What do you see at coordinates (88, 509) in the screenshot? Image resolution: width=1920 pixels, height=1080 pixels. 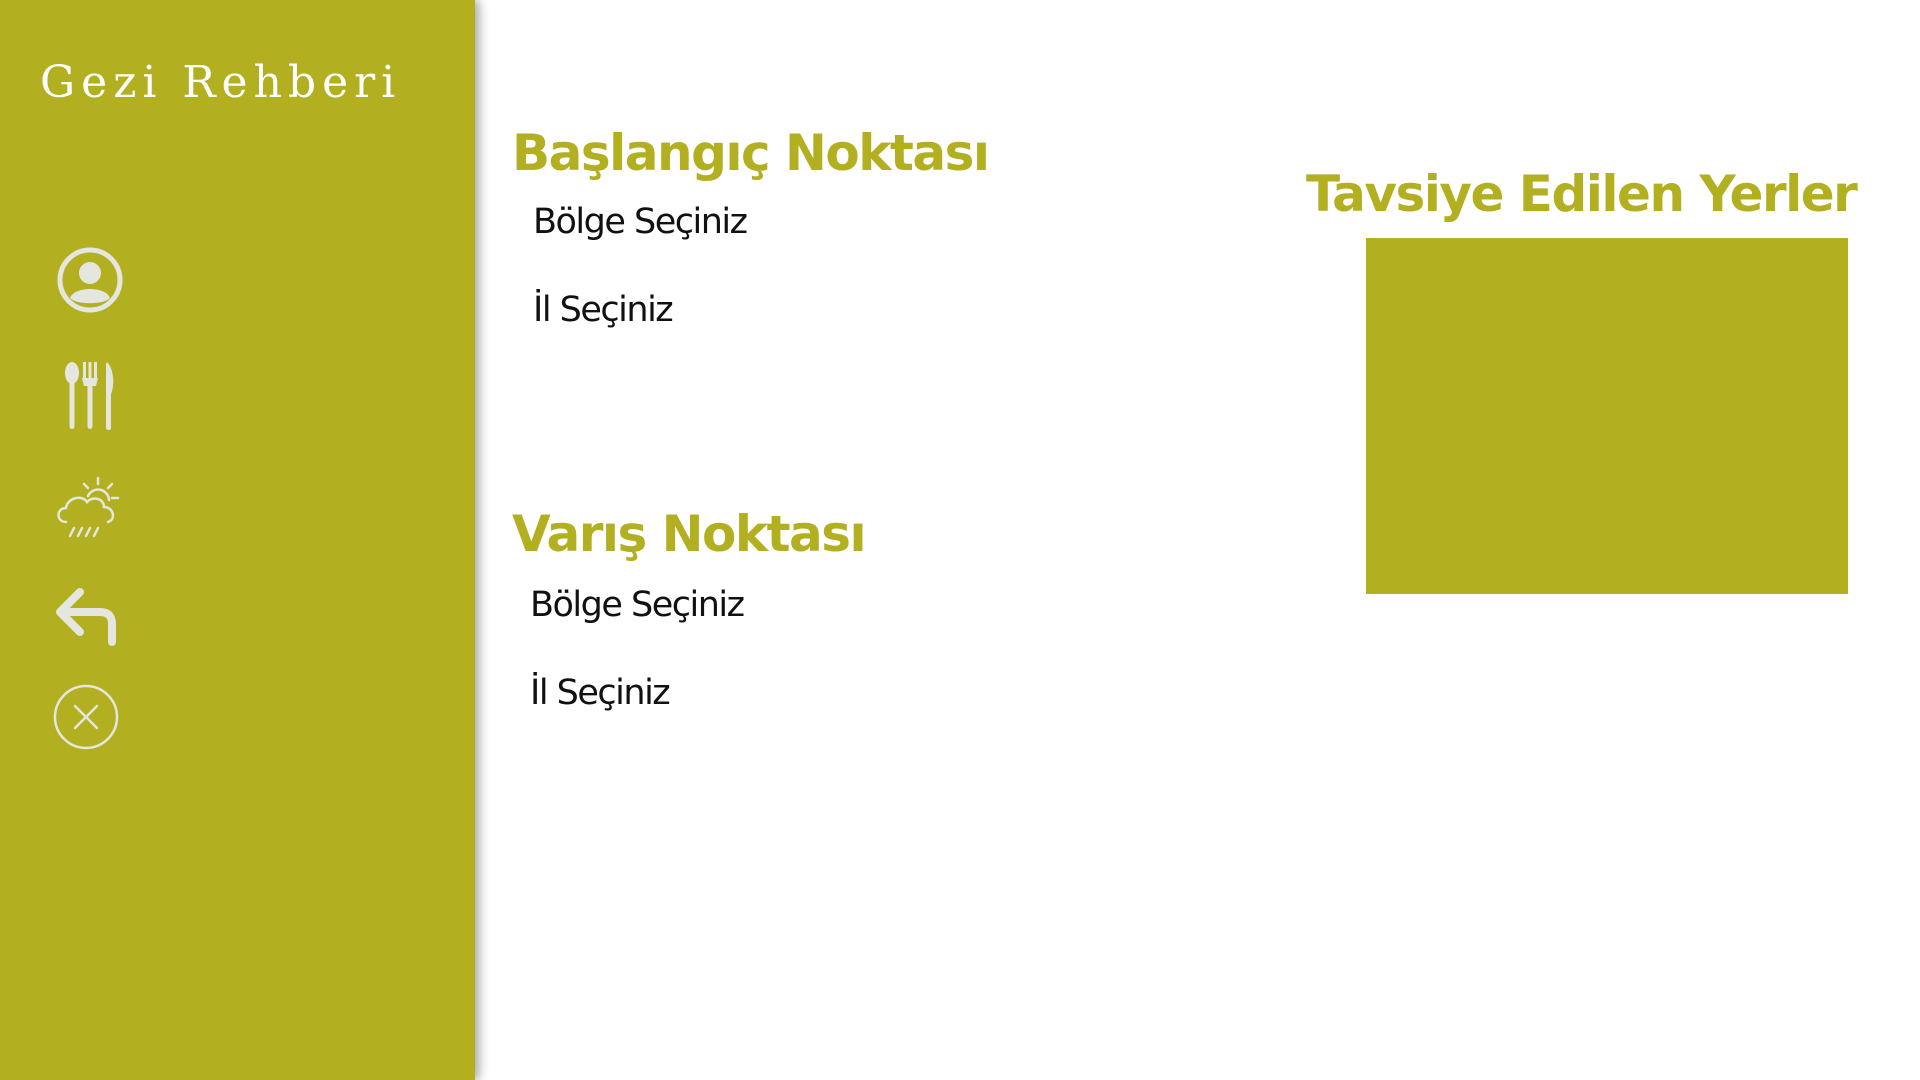 I see `weather-icon` at bounding box center [88, 509].